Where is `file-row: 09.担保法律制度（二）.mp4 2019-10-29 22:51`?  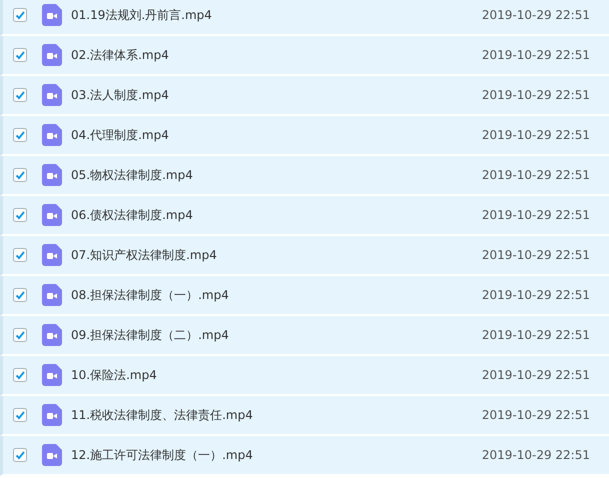 file-row: 09.担保法律制度（二）.mp4 2019-10-29 22:51 is located at coordinates (304, 336).